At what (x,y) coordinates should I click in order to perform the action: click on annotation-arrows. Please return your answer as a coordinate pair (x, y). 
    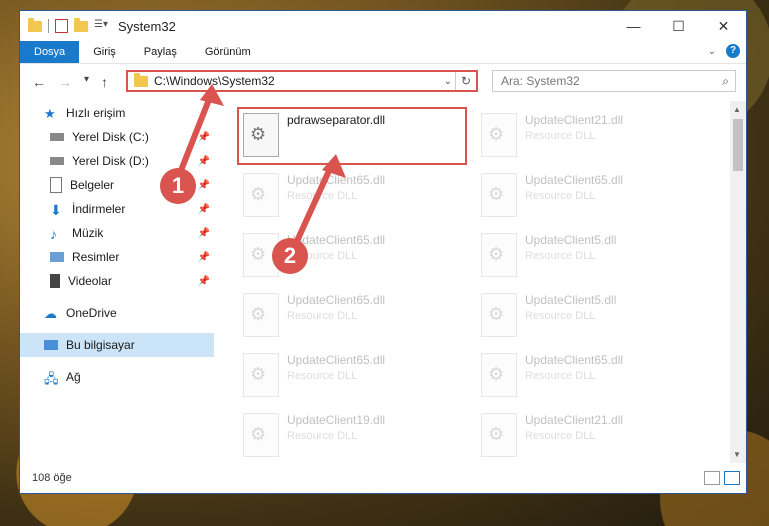
    Looking at the image, I should click on (260, 169).